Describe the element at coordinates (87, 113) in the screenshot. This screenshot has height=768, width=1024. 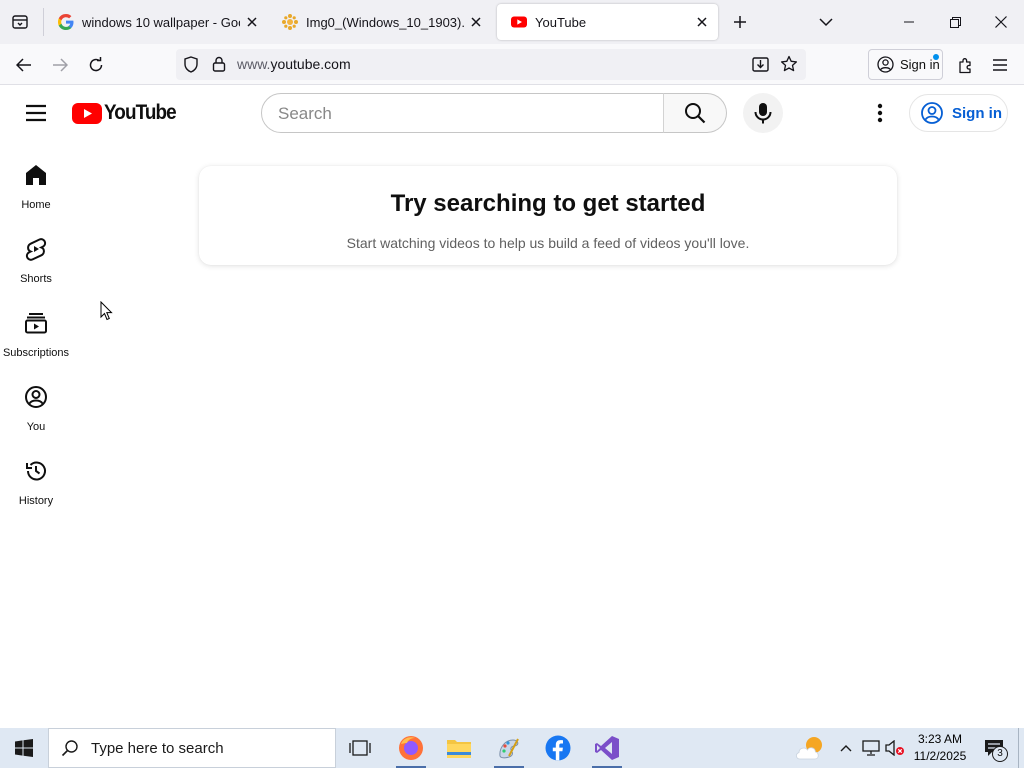
I see `youtube-logo-icon` at that location.